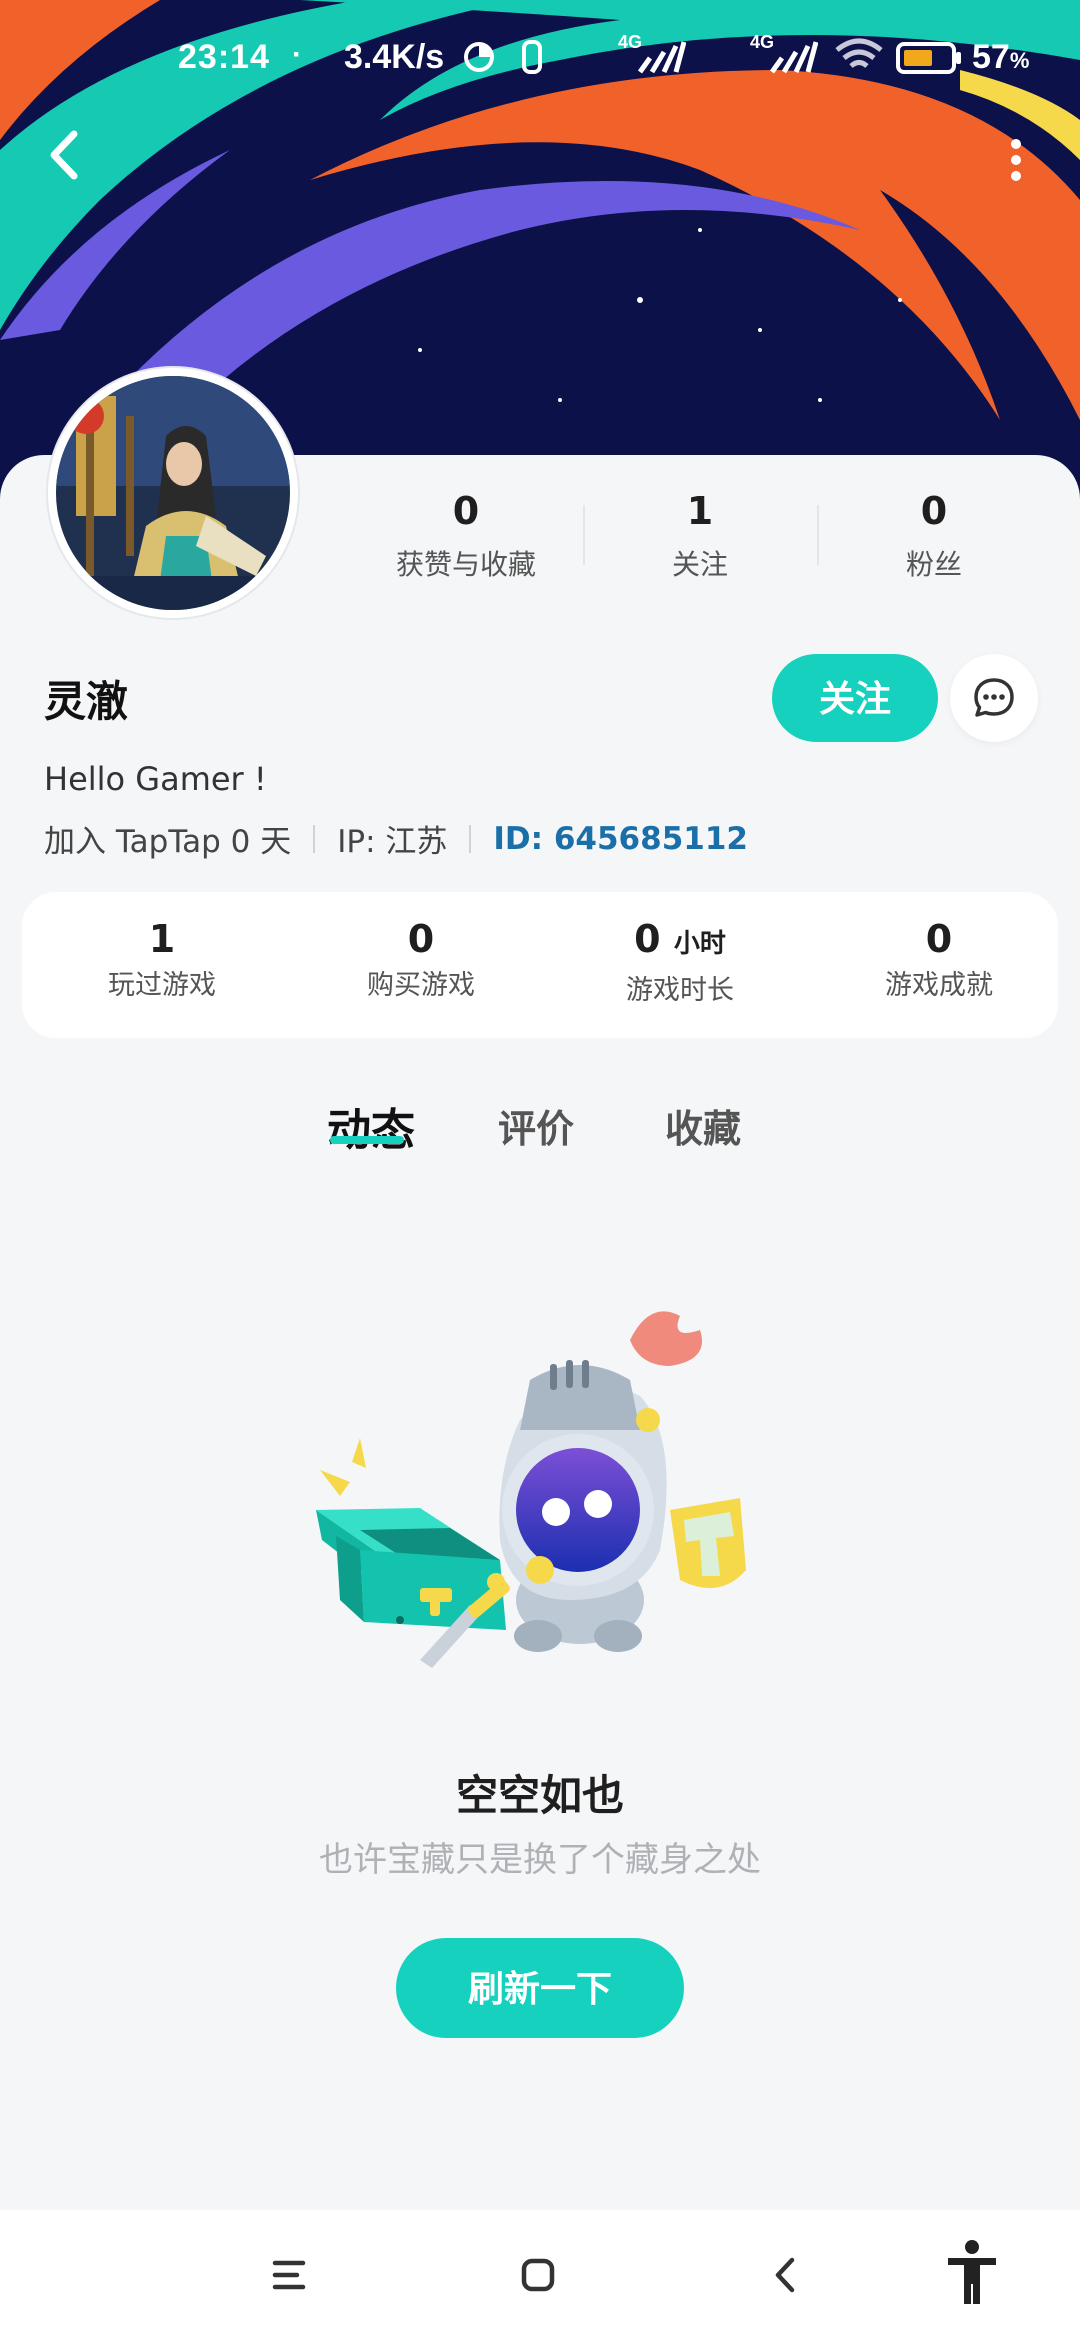 This screenshot has width=1080, height=2340. What do you see at coordinates (421, 985) in the screenshot?
I see `purchased-games-label: 购买游戏` at bounding box center [421, 985].